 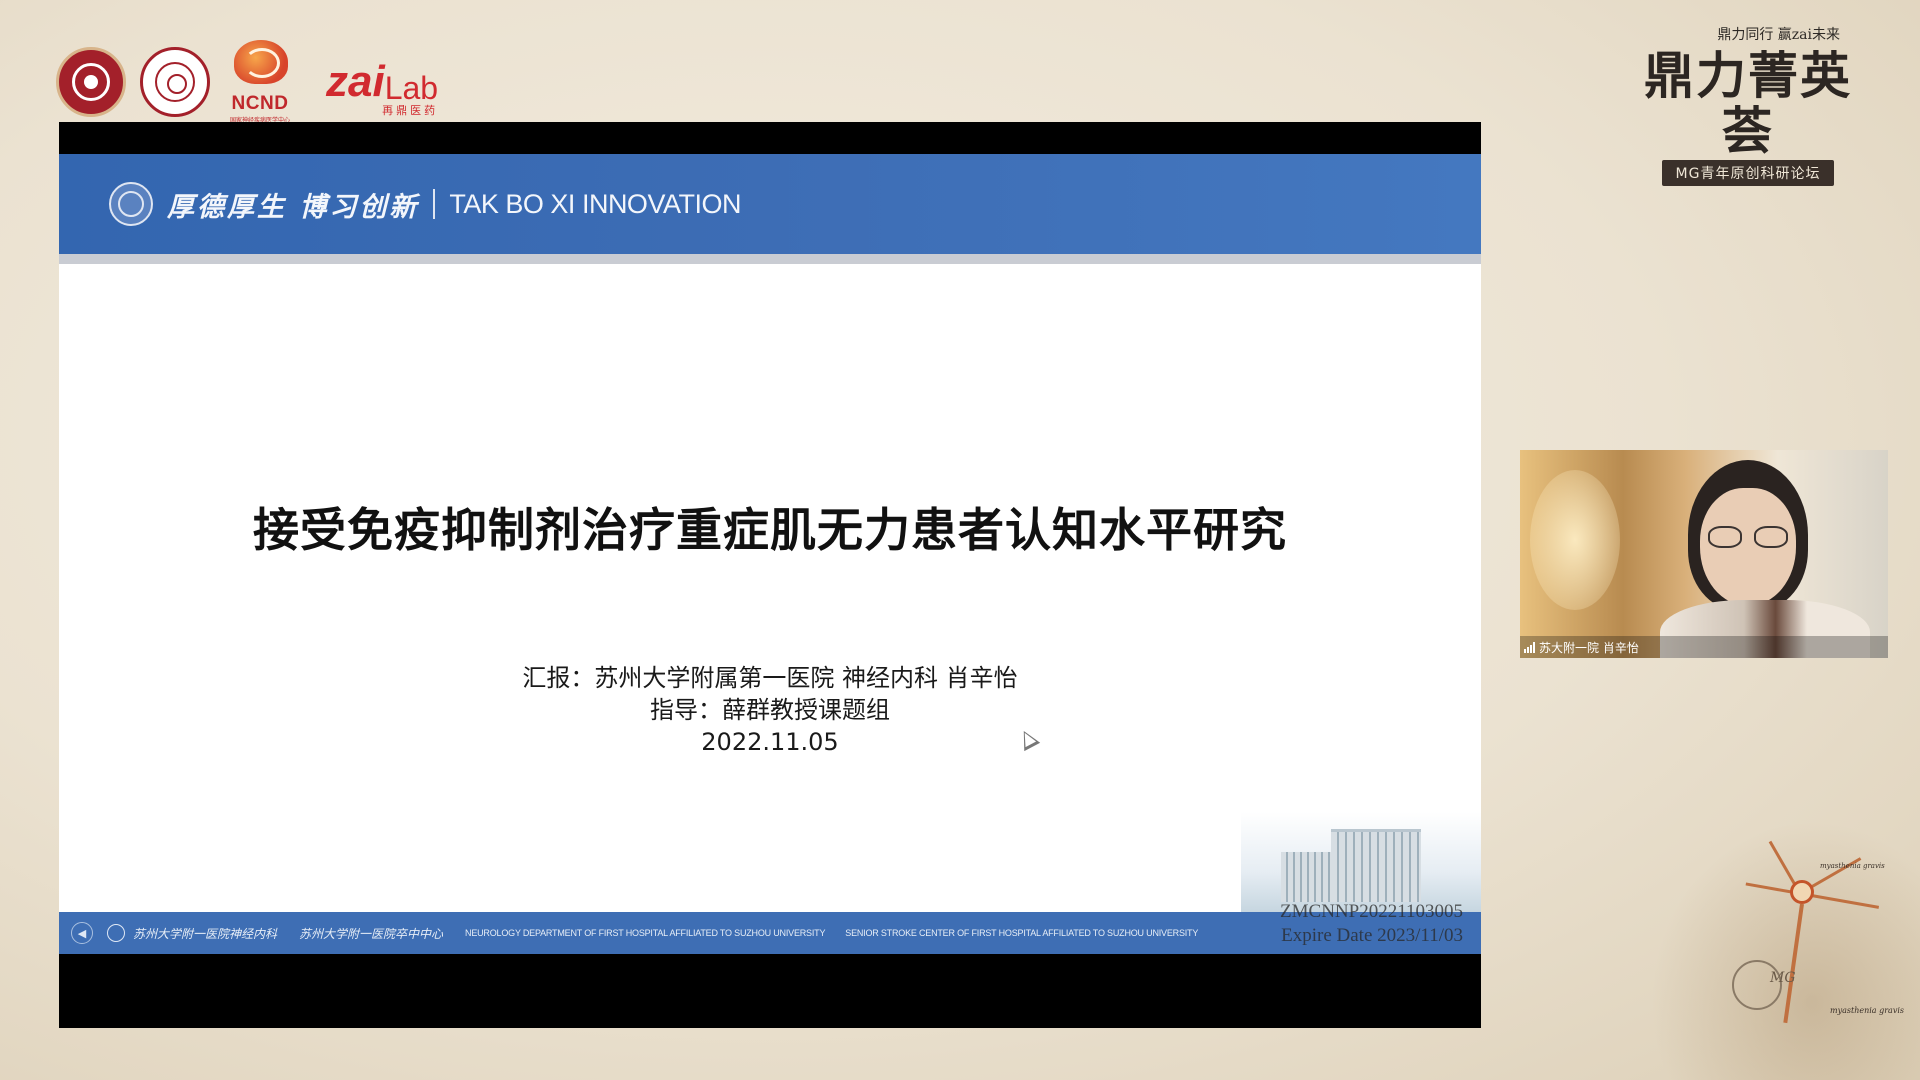 I want to click on neuron-artwork: MG myasthenia gravis myasthenia gravis, so click(x=1785, y=950).